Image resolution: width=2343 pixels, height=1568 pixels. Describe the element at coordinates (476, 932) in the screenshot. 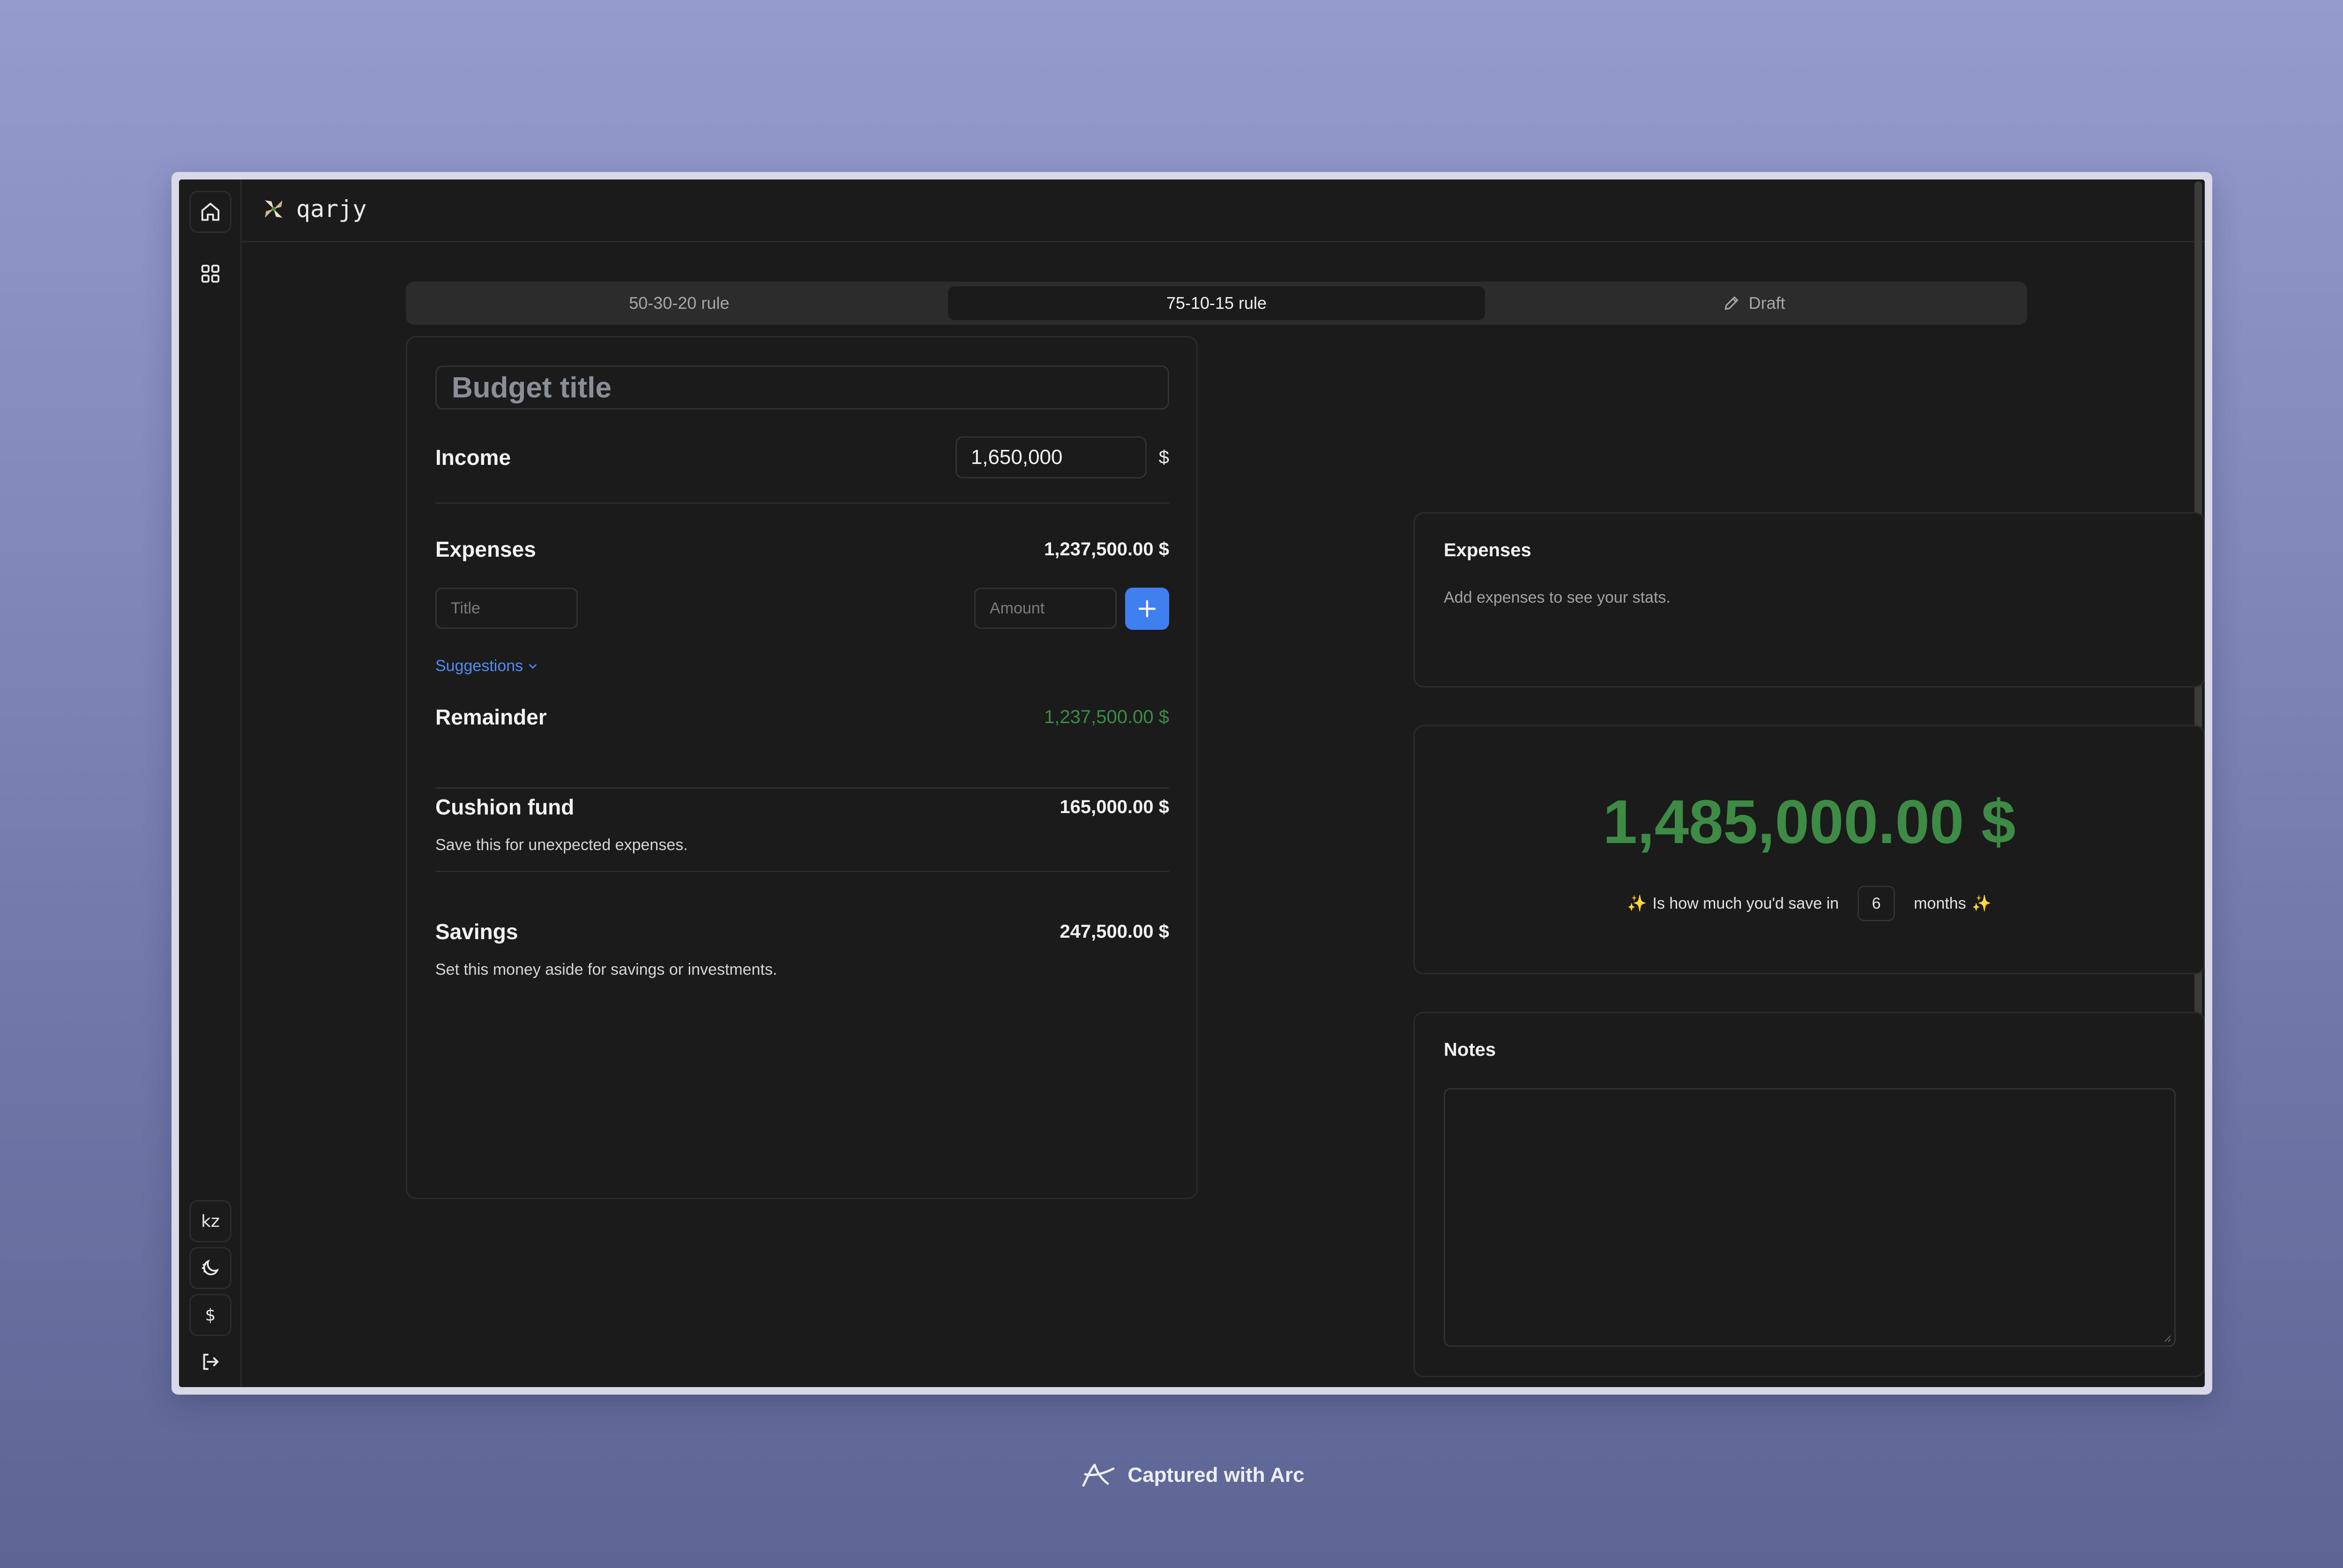

I see `savings-label: Savings` at that location.